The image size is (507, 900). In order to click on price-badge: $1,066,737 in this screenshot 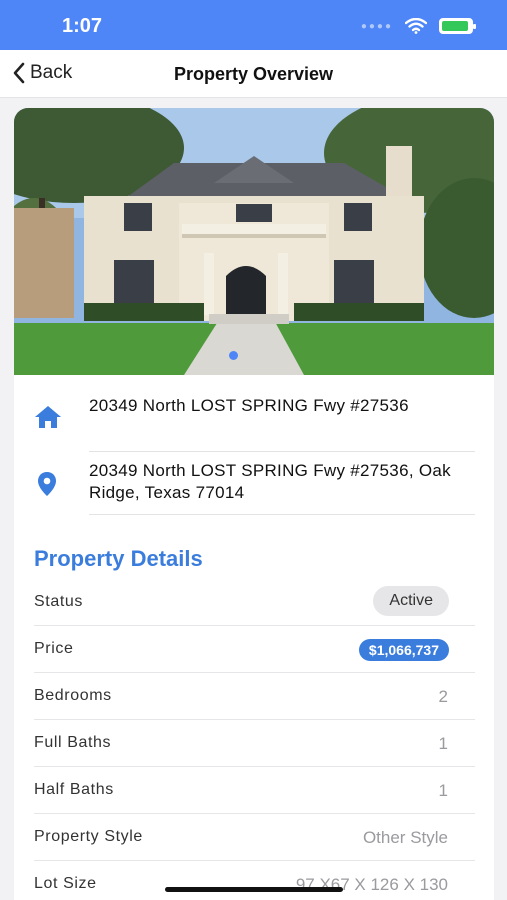, I will do `click(403, 650)`.